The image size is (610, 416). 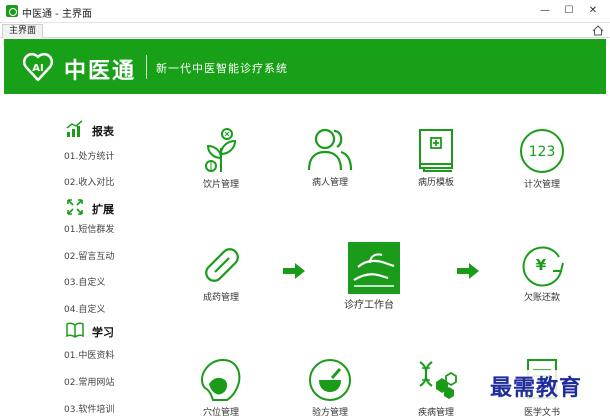 I want to click on watermark-text: 最需教育, so click(x=536, y=386).